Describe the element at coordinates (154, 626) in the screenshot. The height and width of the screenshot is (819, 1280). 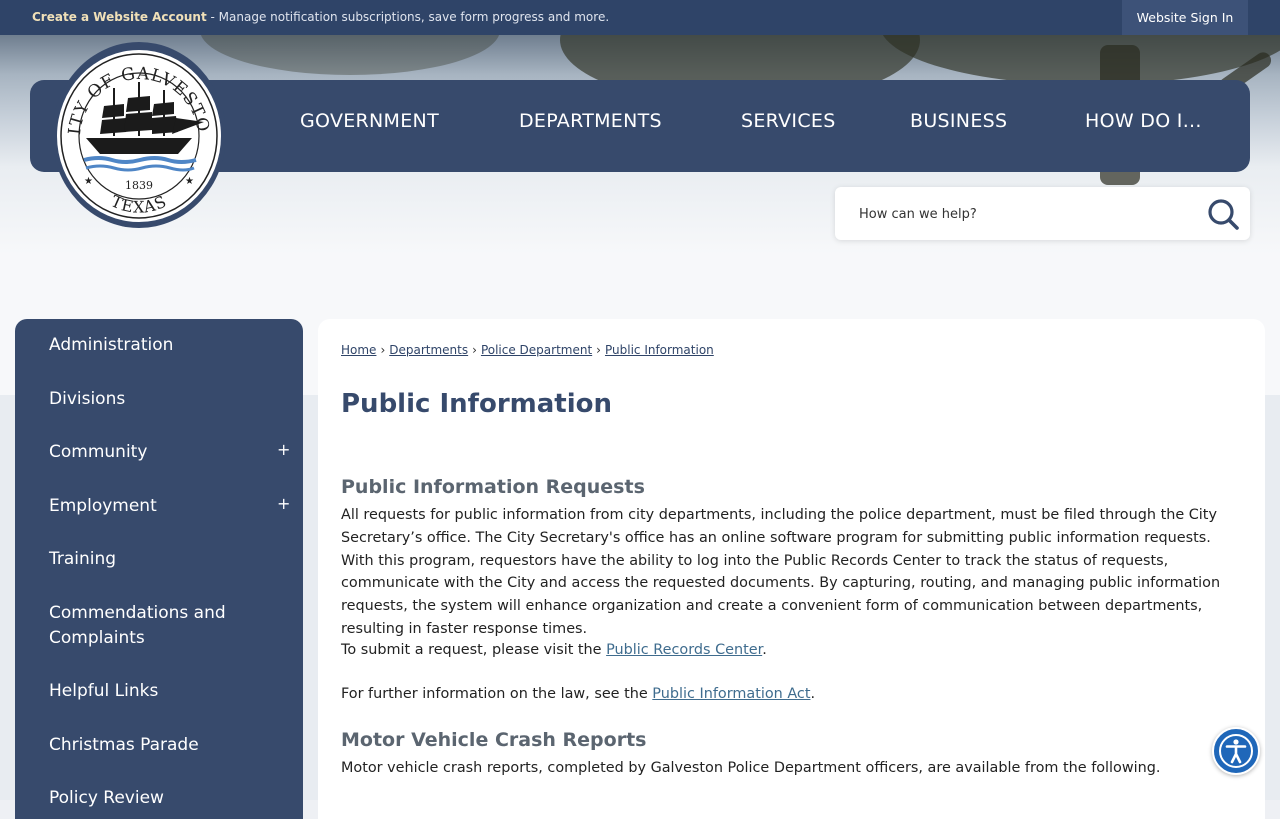
I see `sidebar-item-commendations: Commendations and Complaints` at that location.